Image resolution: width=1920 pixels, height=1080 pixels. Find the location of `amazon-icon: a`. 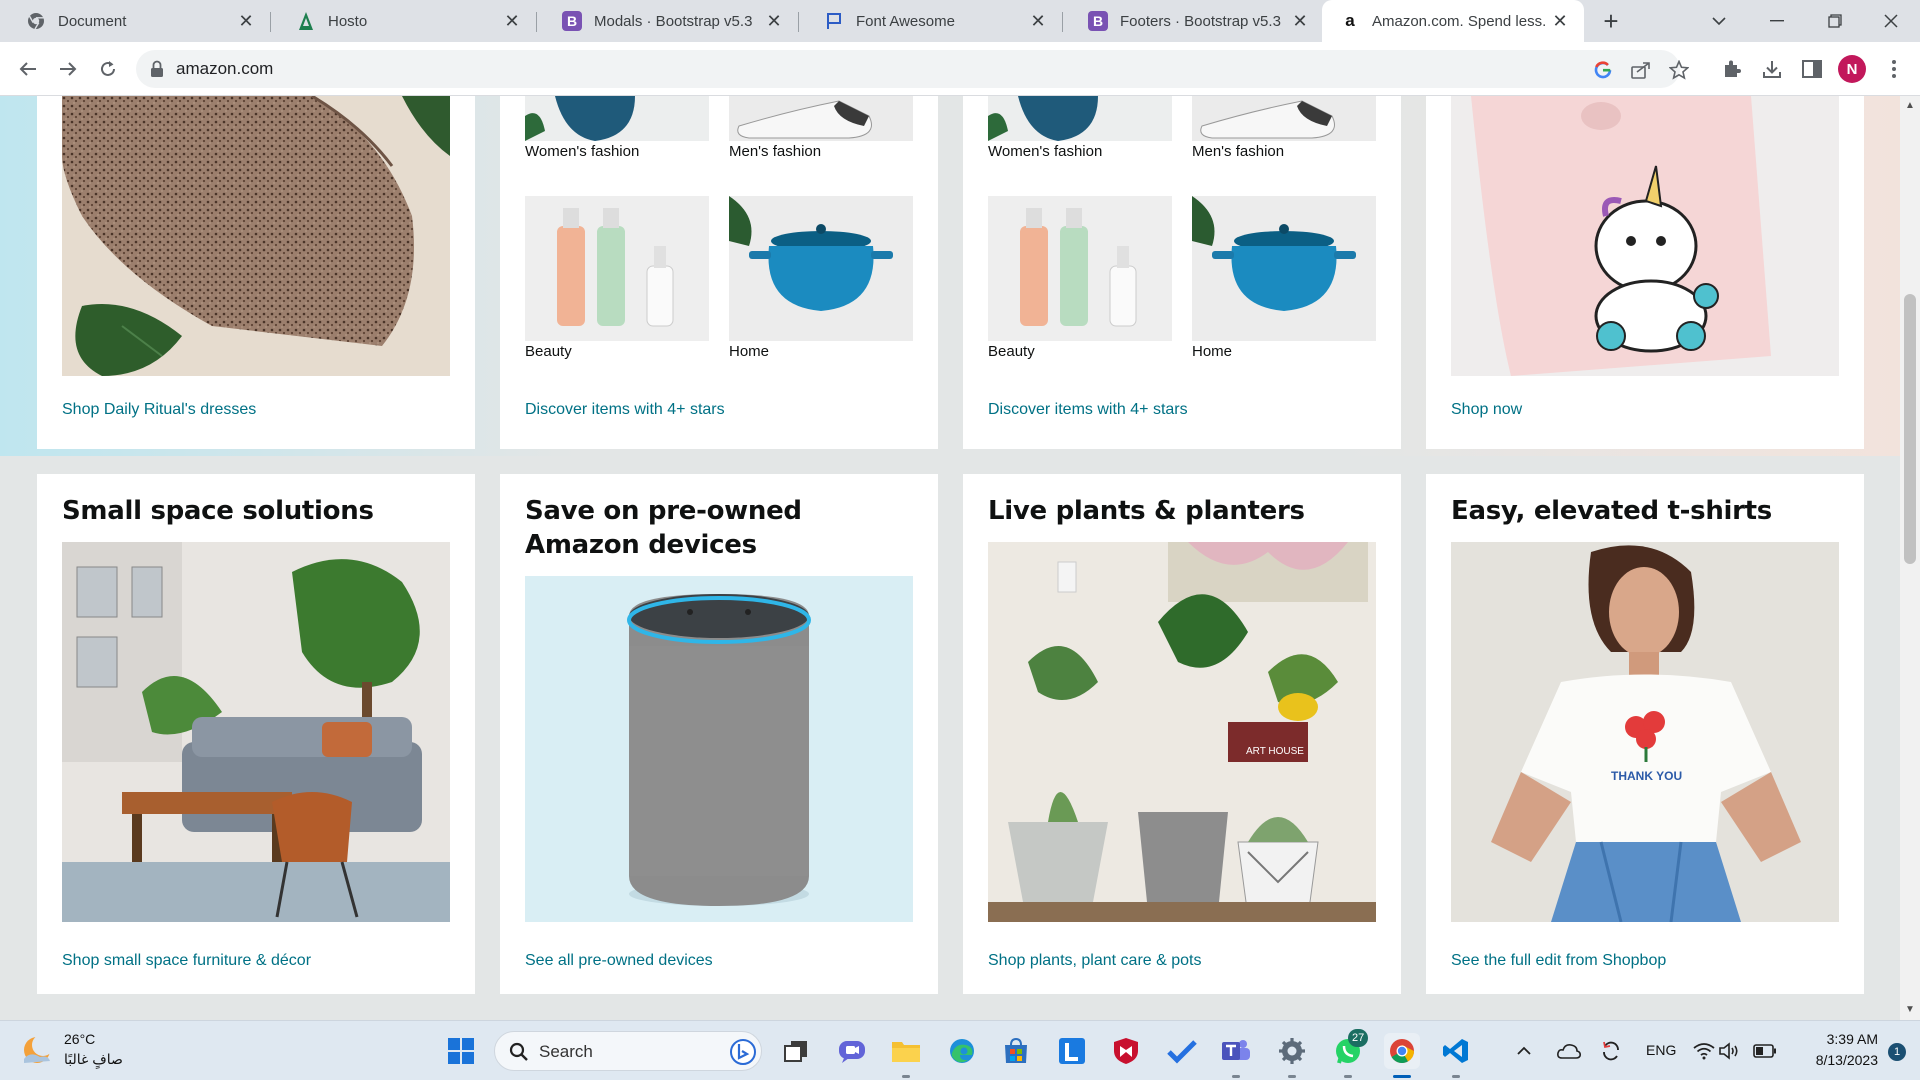

amazon-icon: a is located at coordinates (1350, 20).